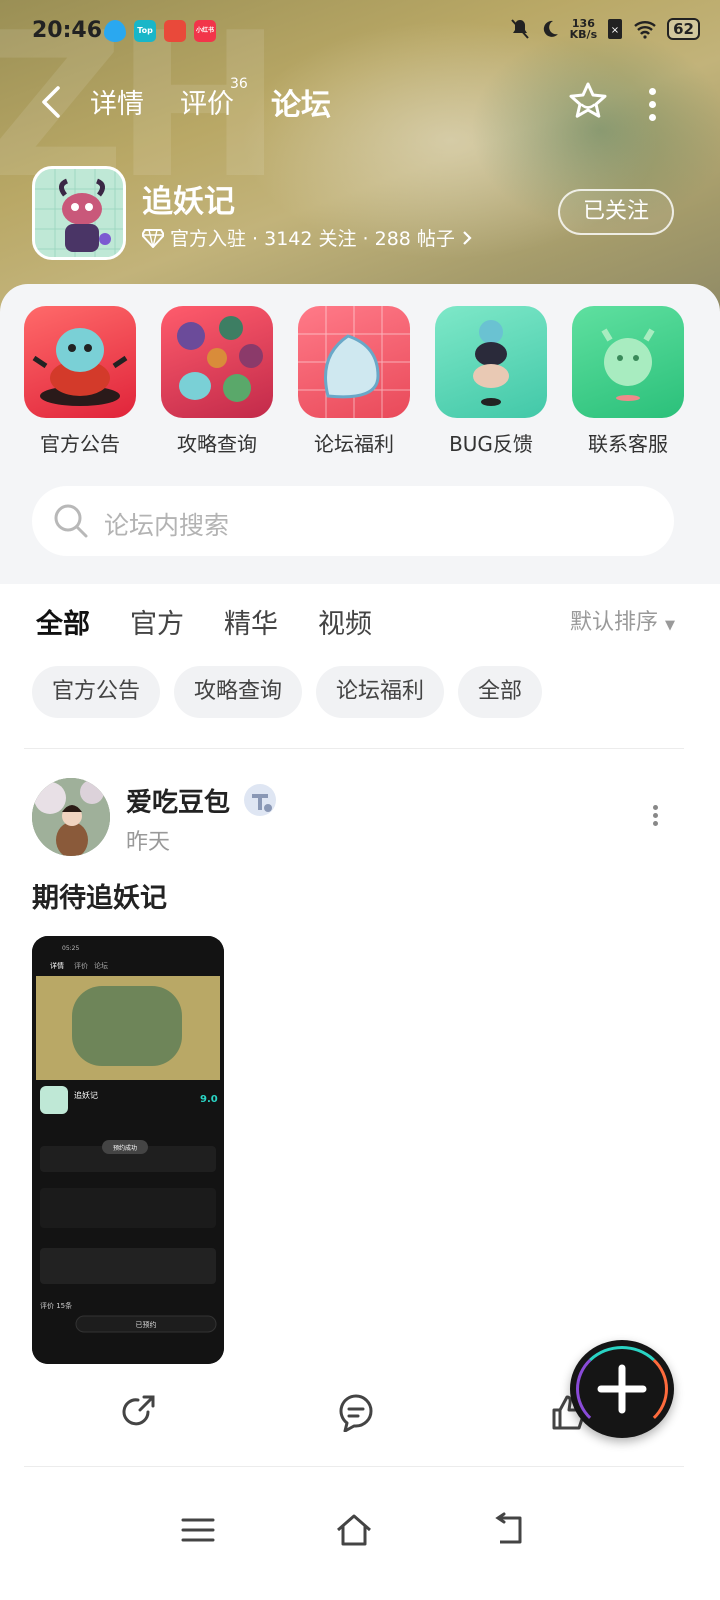  Describe the element at coordinates (101, 965) in the screenshot. I see `shot-tab-forum: 论坛` at that location.